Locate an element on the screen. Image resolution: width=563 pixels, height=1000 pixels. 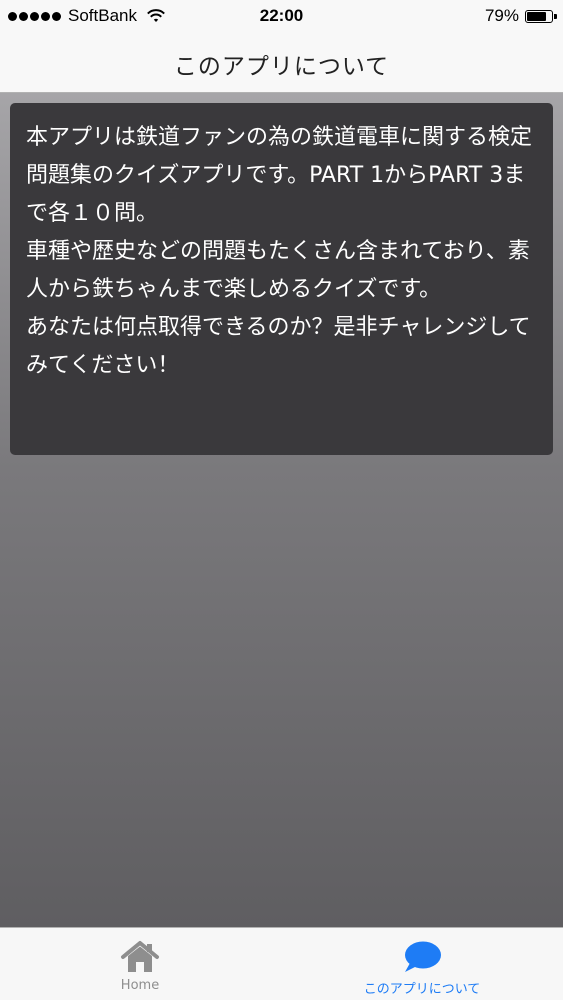
speech-bubble-icon is located at coordinates (423, 956).